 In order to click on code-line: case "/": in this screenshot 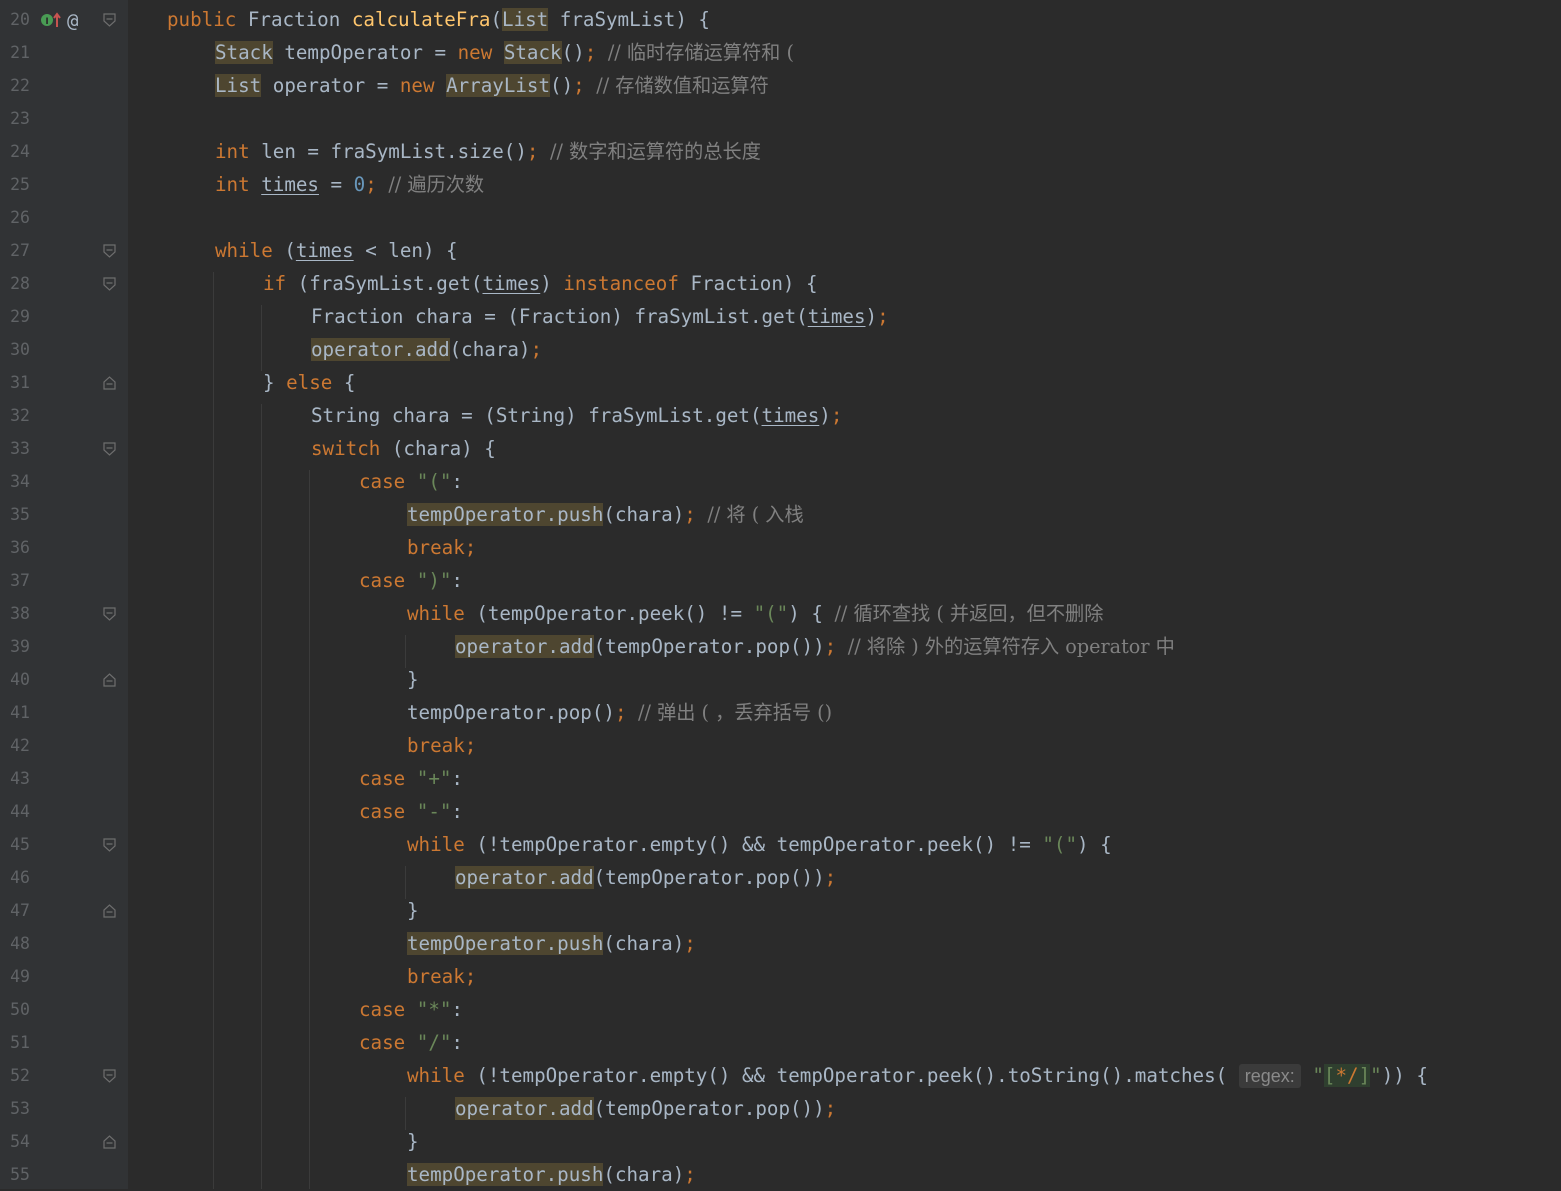, I will do `click(296, 1042)`.